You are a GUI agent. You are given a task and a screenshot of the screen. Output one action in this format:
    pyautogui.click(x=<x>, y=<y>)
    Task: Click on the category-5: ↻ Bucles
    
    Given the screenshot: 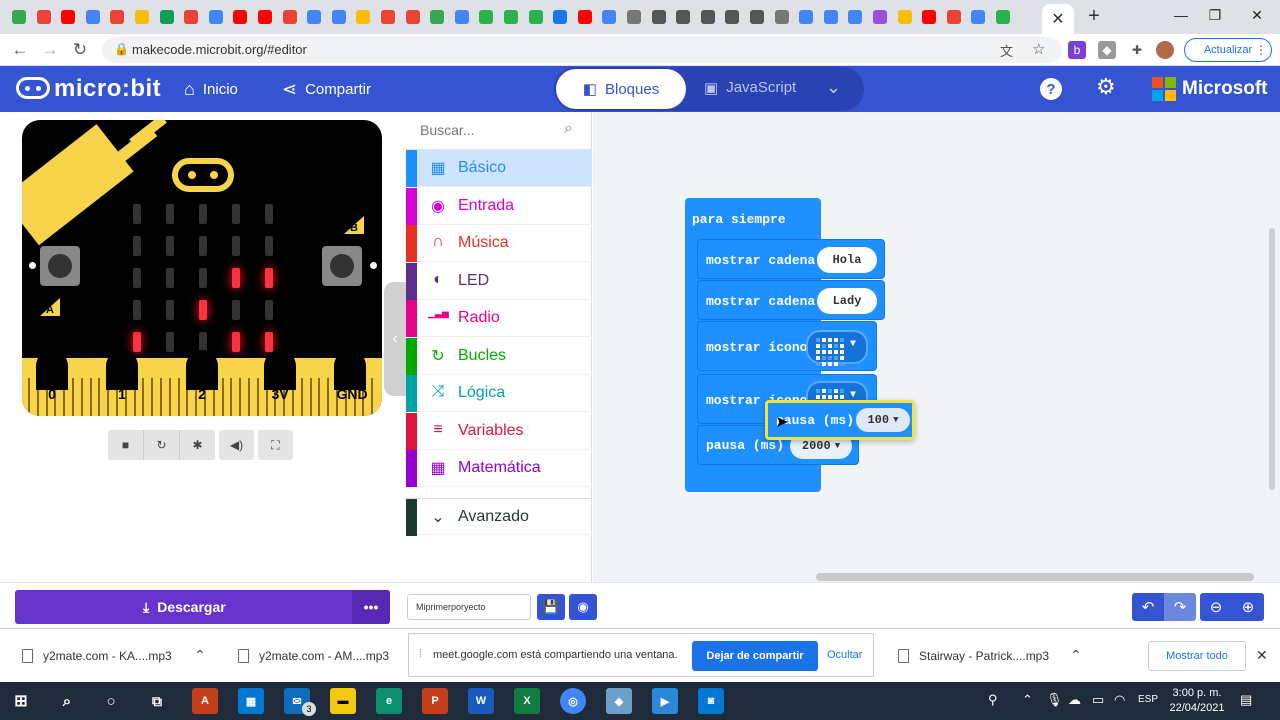 What is the action you would take?
    pyautogui.click(x=499, y=356)
    